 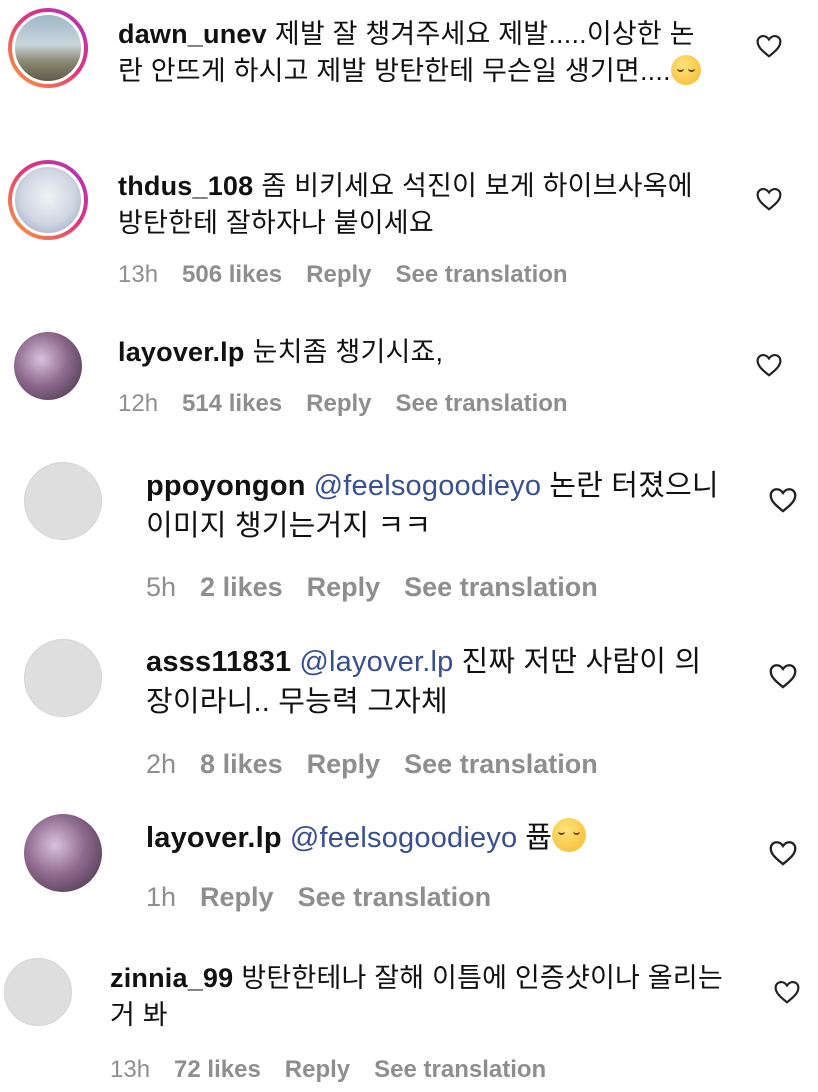 I want to click on likes-count: 8 likes, so click(x=241, y=764).